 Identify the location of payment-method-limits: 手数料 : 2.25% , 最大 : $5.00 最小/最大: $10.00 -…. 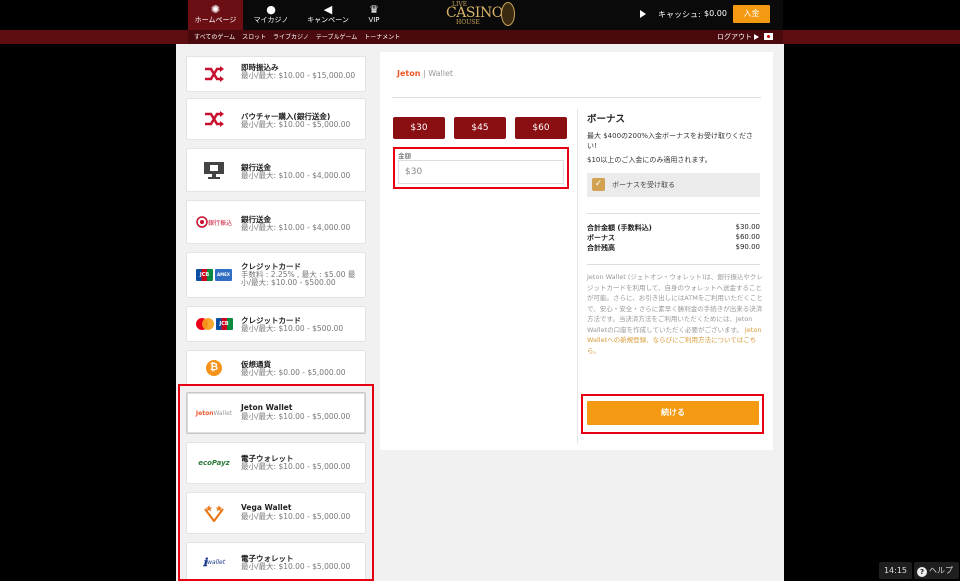
(298, 278).